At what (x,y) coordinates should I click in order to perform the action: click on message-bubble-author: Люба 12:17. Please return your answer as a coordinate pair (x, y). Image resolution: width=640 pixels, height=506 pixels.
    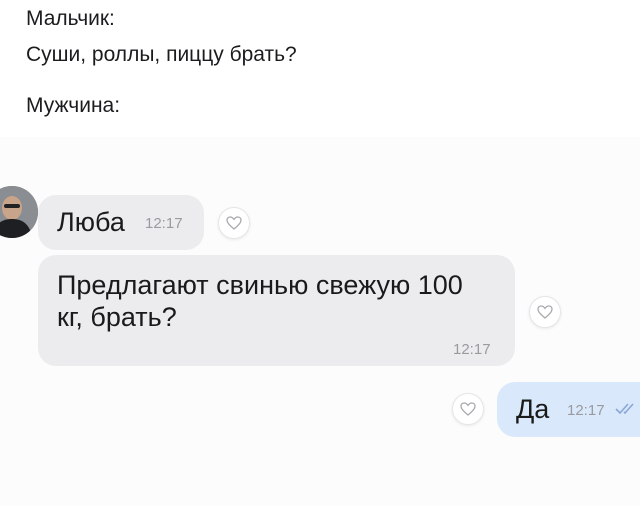
    Looking at the image, I should click on (121, 222).